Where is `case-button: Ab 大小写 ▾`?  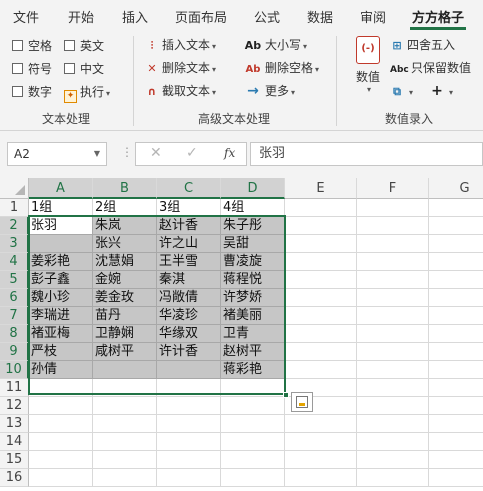
case-button: Ab 大小写 ▾ is located at coordinates (275, 45).